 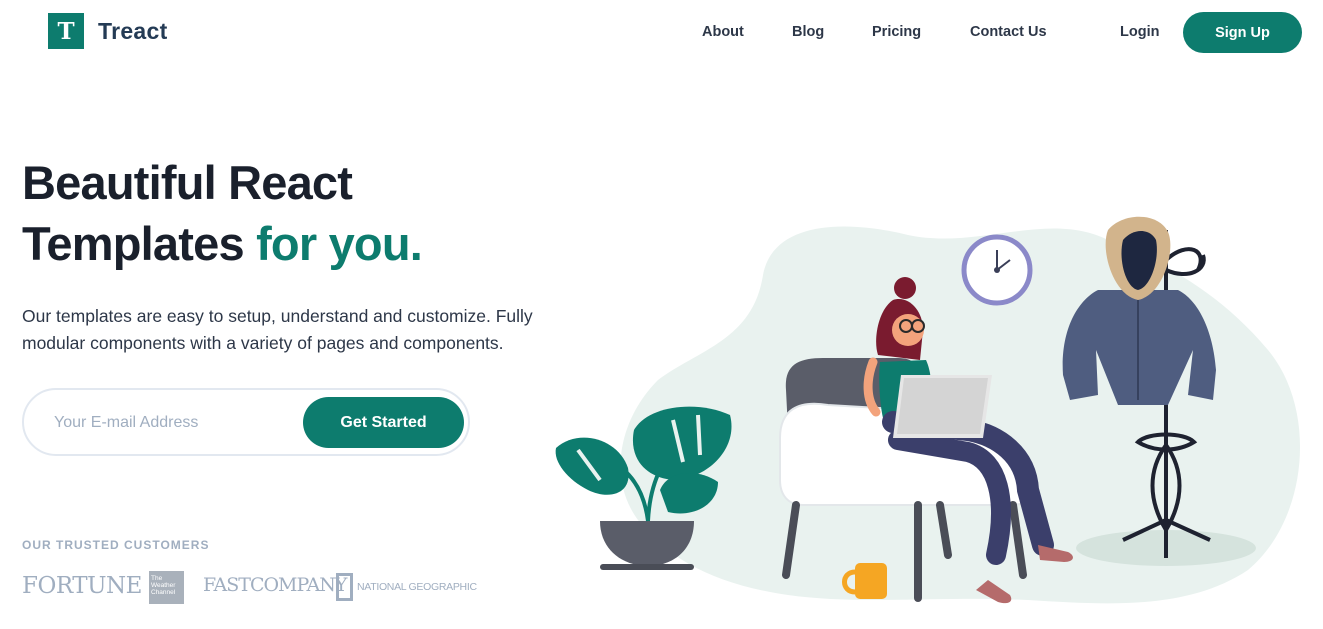 I want to click on nav-link-contact: Contact Us, so click(x=1008, y=32).